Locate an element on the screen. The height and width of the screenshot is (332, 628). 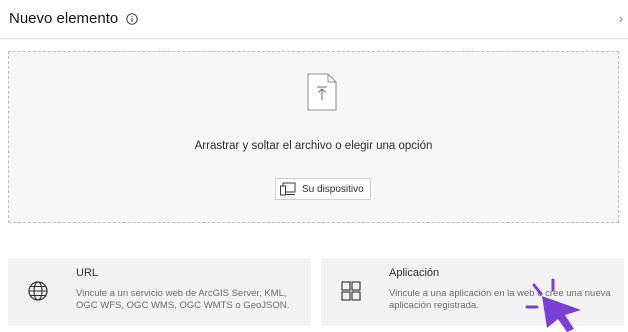
device-upload-button: Su dispositivo is located at coordinates (323, 189).